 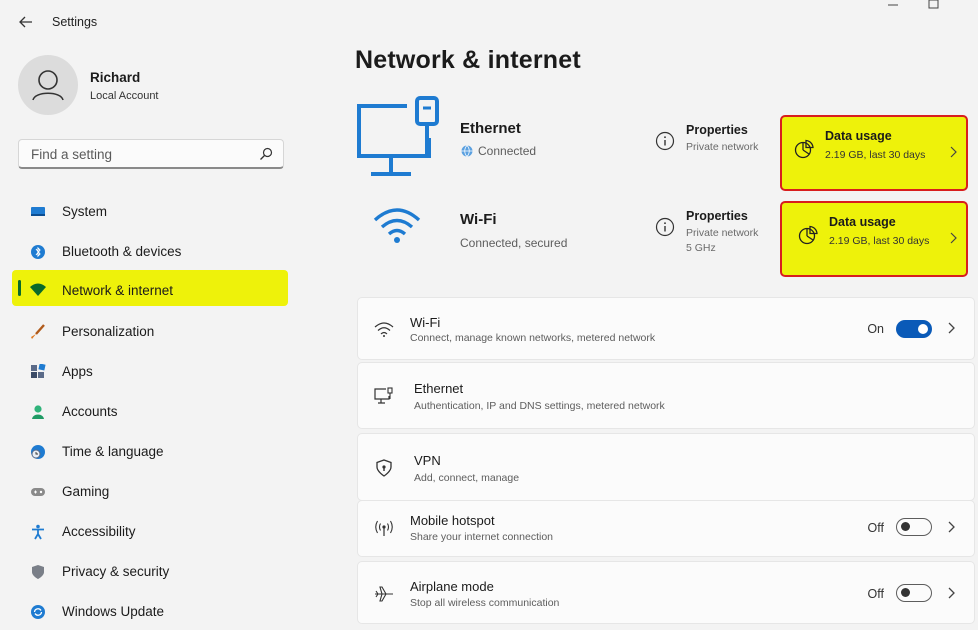 I want to click on update-icon, so click(x=38, y=612).